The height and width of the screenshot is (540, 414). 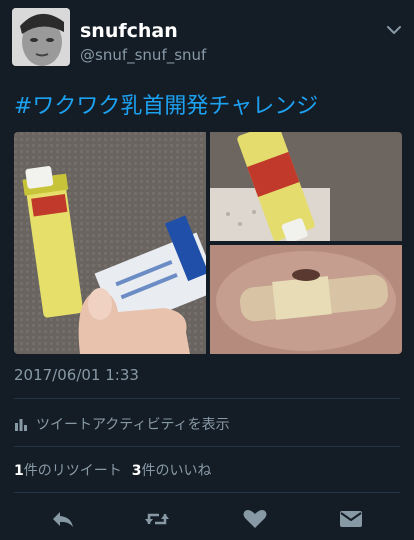 What do you see at coordinates (129, 31) in the screenshot?
I see `display-name: snufchan` at bounding box center [129, 31].